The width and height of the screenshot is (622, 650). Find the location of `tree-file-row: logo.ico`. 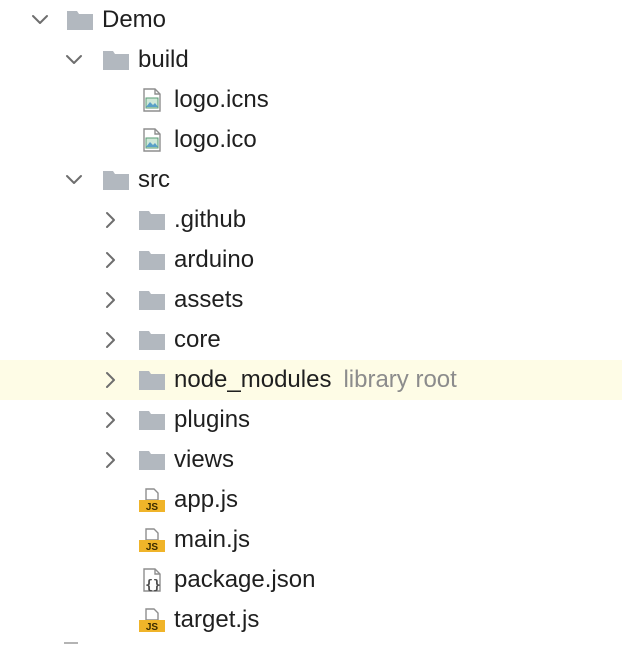

tree-file-row: logo.ico is located at coordinates (311, 140).